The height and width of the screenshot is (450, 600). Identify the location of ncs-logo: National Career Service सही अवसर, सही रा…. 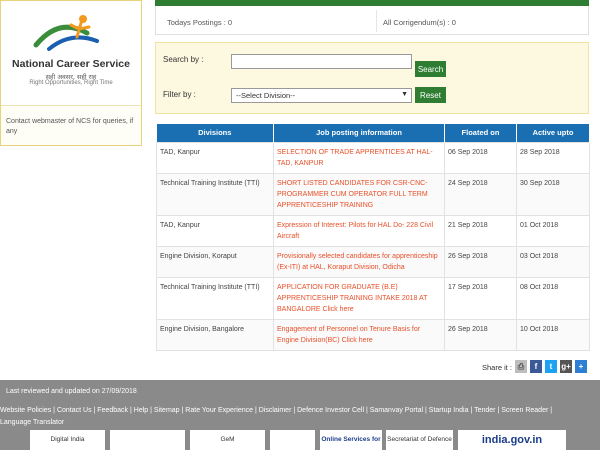
(71, 53).